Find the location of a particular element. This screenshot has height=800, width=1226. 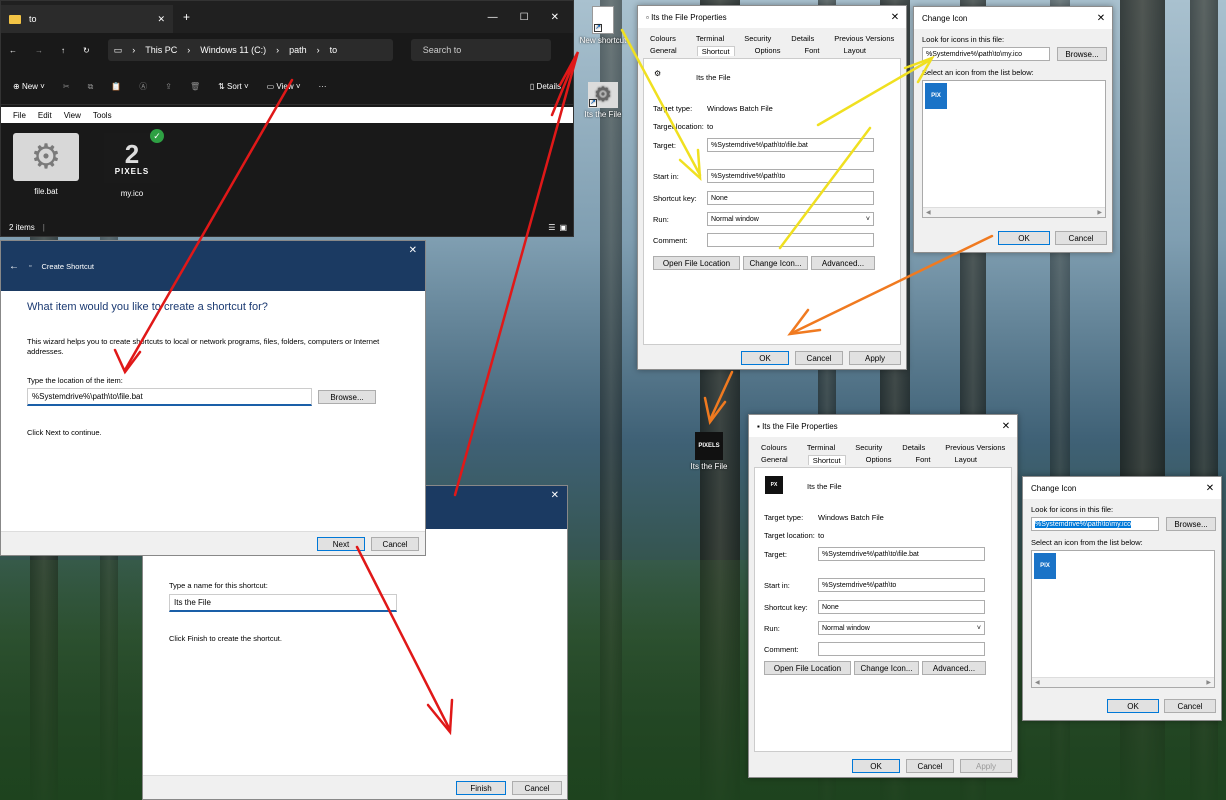

share-icon: ⇪ is located at coordinates (168, 86).